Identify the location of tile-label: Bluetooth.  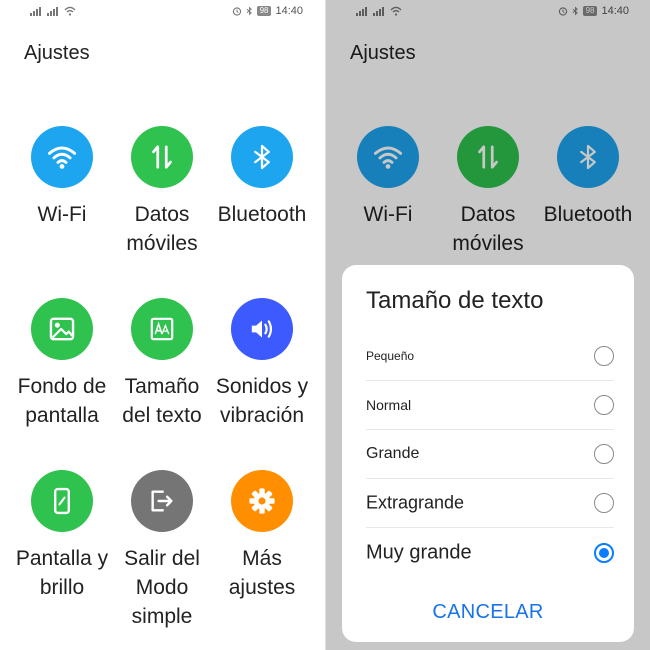
(262, 214).